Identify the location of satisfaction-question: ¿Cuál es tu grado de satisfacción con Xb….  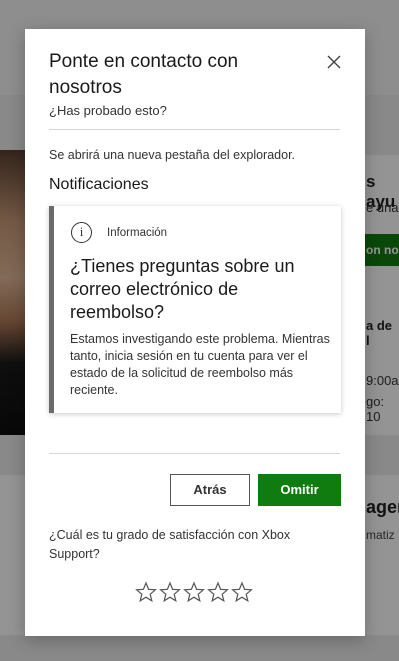
(170, 544).